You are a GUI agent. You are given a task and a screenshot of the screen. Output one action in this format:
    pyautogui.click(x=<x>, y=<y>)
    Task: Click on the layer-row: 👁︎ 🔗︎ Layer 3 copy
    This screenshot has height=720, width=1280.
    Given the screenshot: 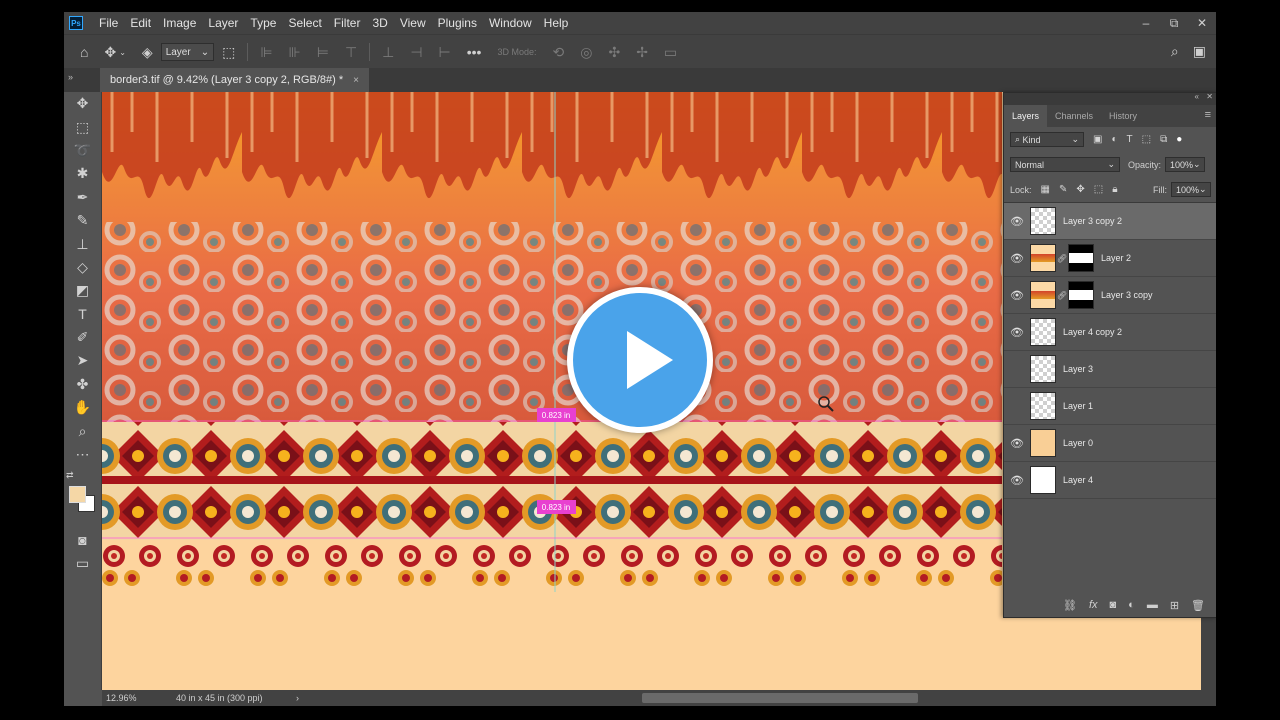 What is the action you would take?
    pyautogui.click(x=1110, y=295)
    